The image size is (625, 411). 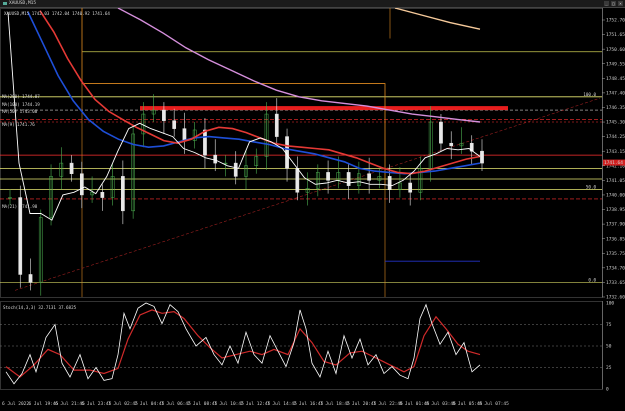 What do you see at coordinates (609, 347) in the screenshot?
I see `oscillator-tick-label: 50` at bounding box center [609, 347].